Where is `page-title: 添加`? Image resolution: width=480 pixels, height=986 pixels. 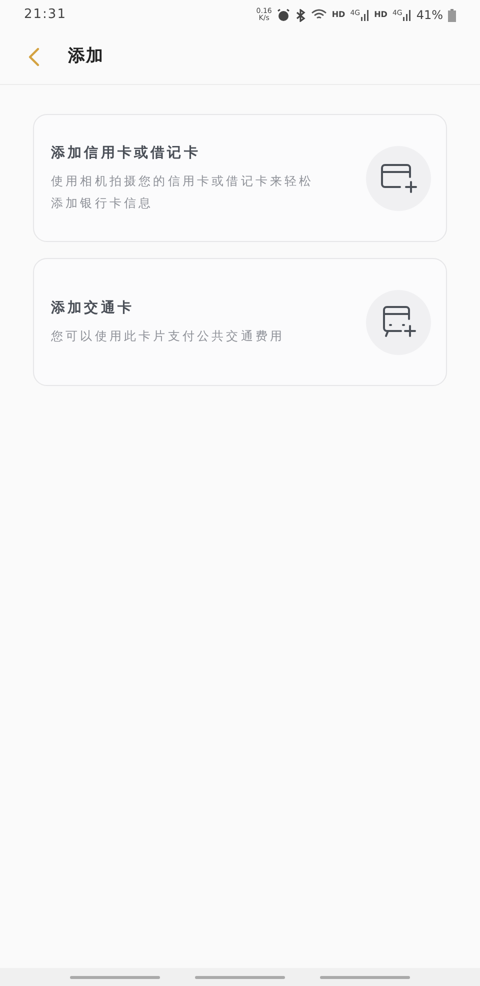
page-title: 添加 is located at coordinates (86, 56).